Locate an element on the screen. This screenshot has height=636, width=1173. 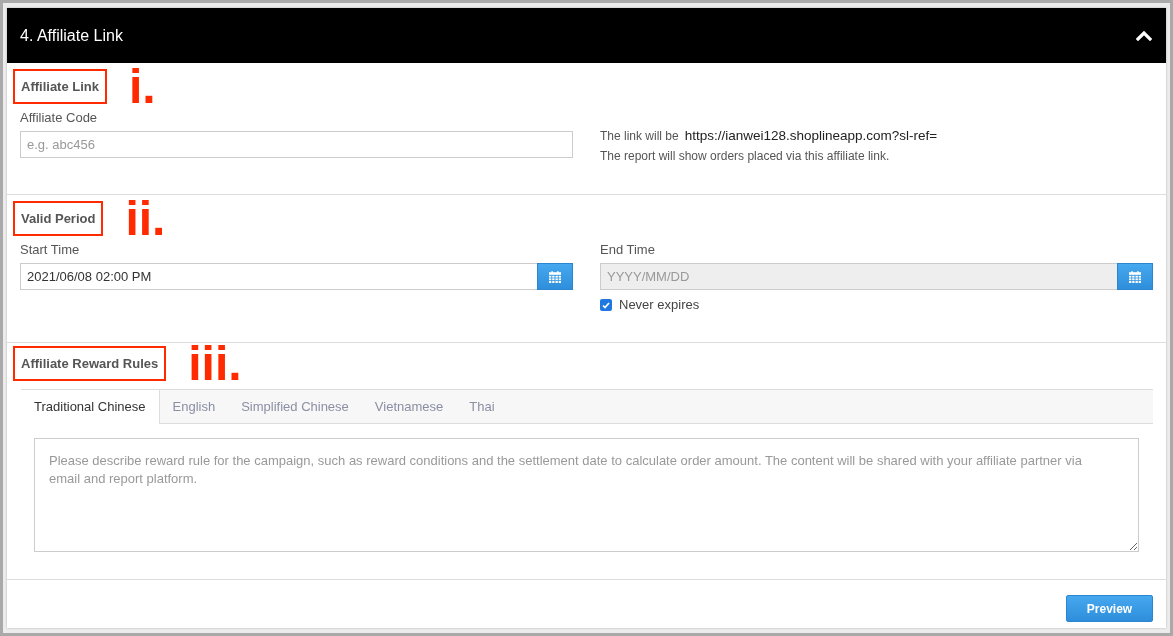
chevron-up-icon is located at coordinates (1144, 35).